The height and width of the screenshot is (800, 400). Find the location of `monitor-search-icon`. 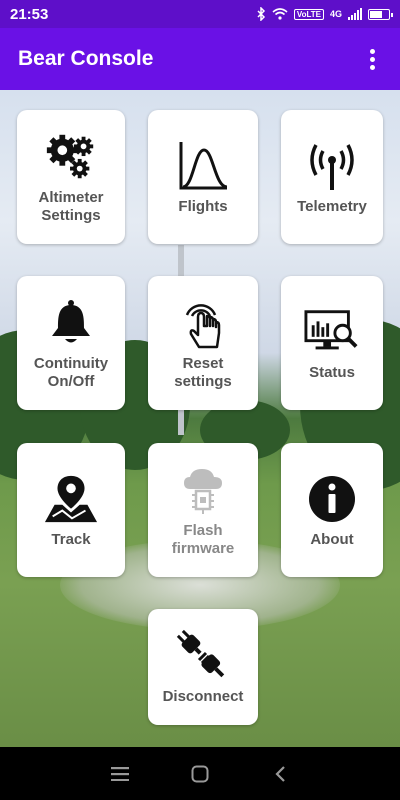

monitor-search-icon is located at coordinates (332, 332).